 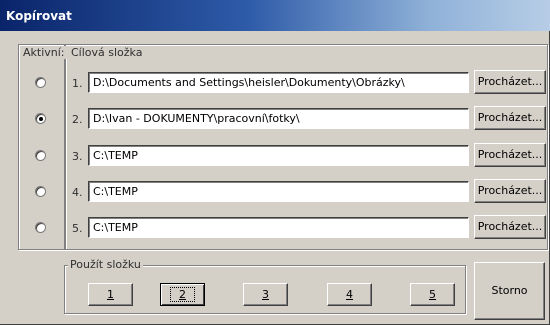 I want to click on active-group-label: Aktivní:, so click(x=44, y=52).